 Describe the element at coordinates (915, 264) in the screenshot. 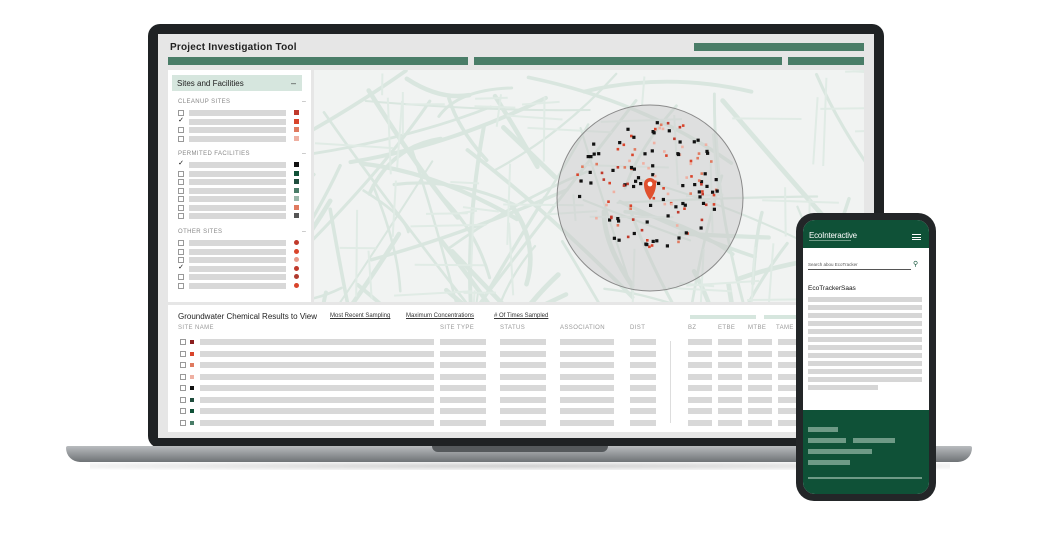

I see `search-icon: ⚲` at that location.